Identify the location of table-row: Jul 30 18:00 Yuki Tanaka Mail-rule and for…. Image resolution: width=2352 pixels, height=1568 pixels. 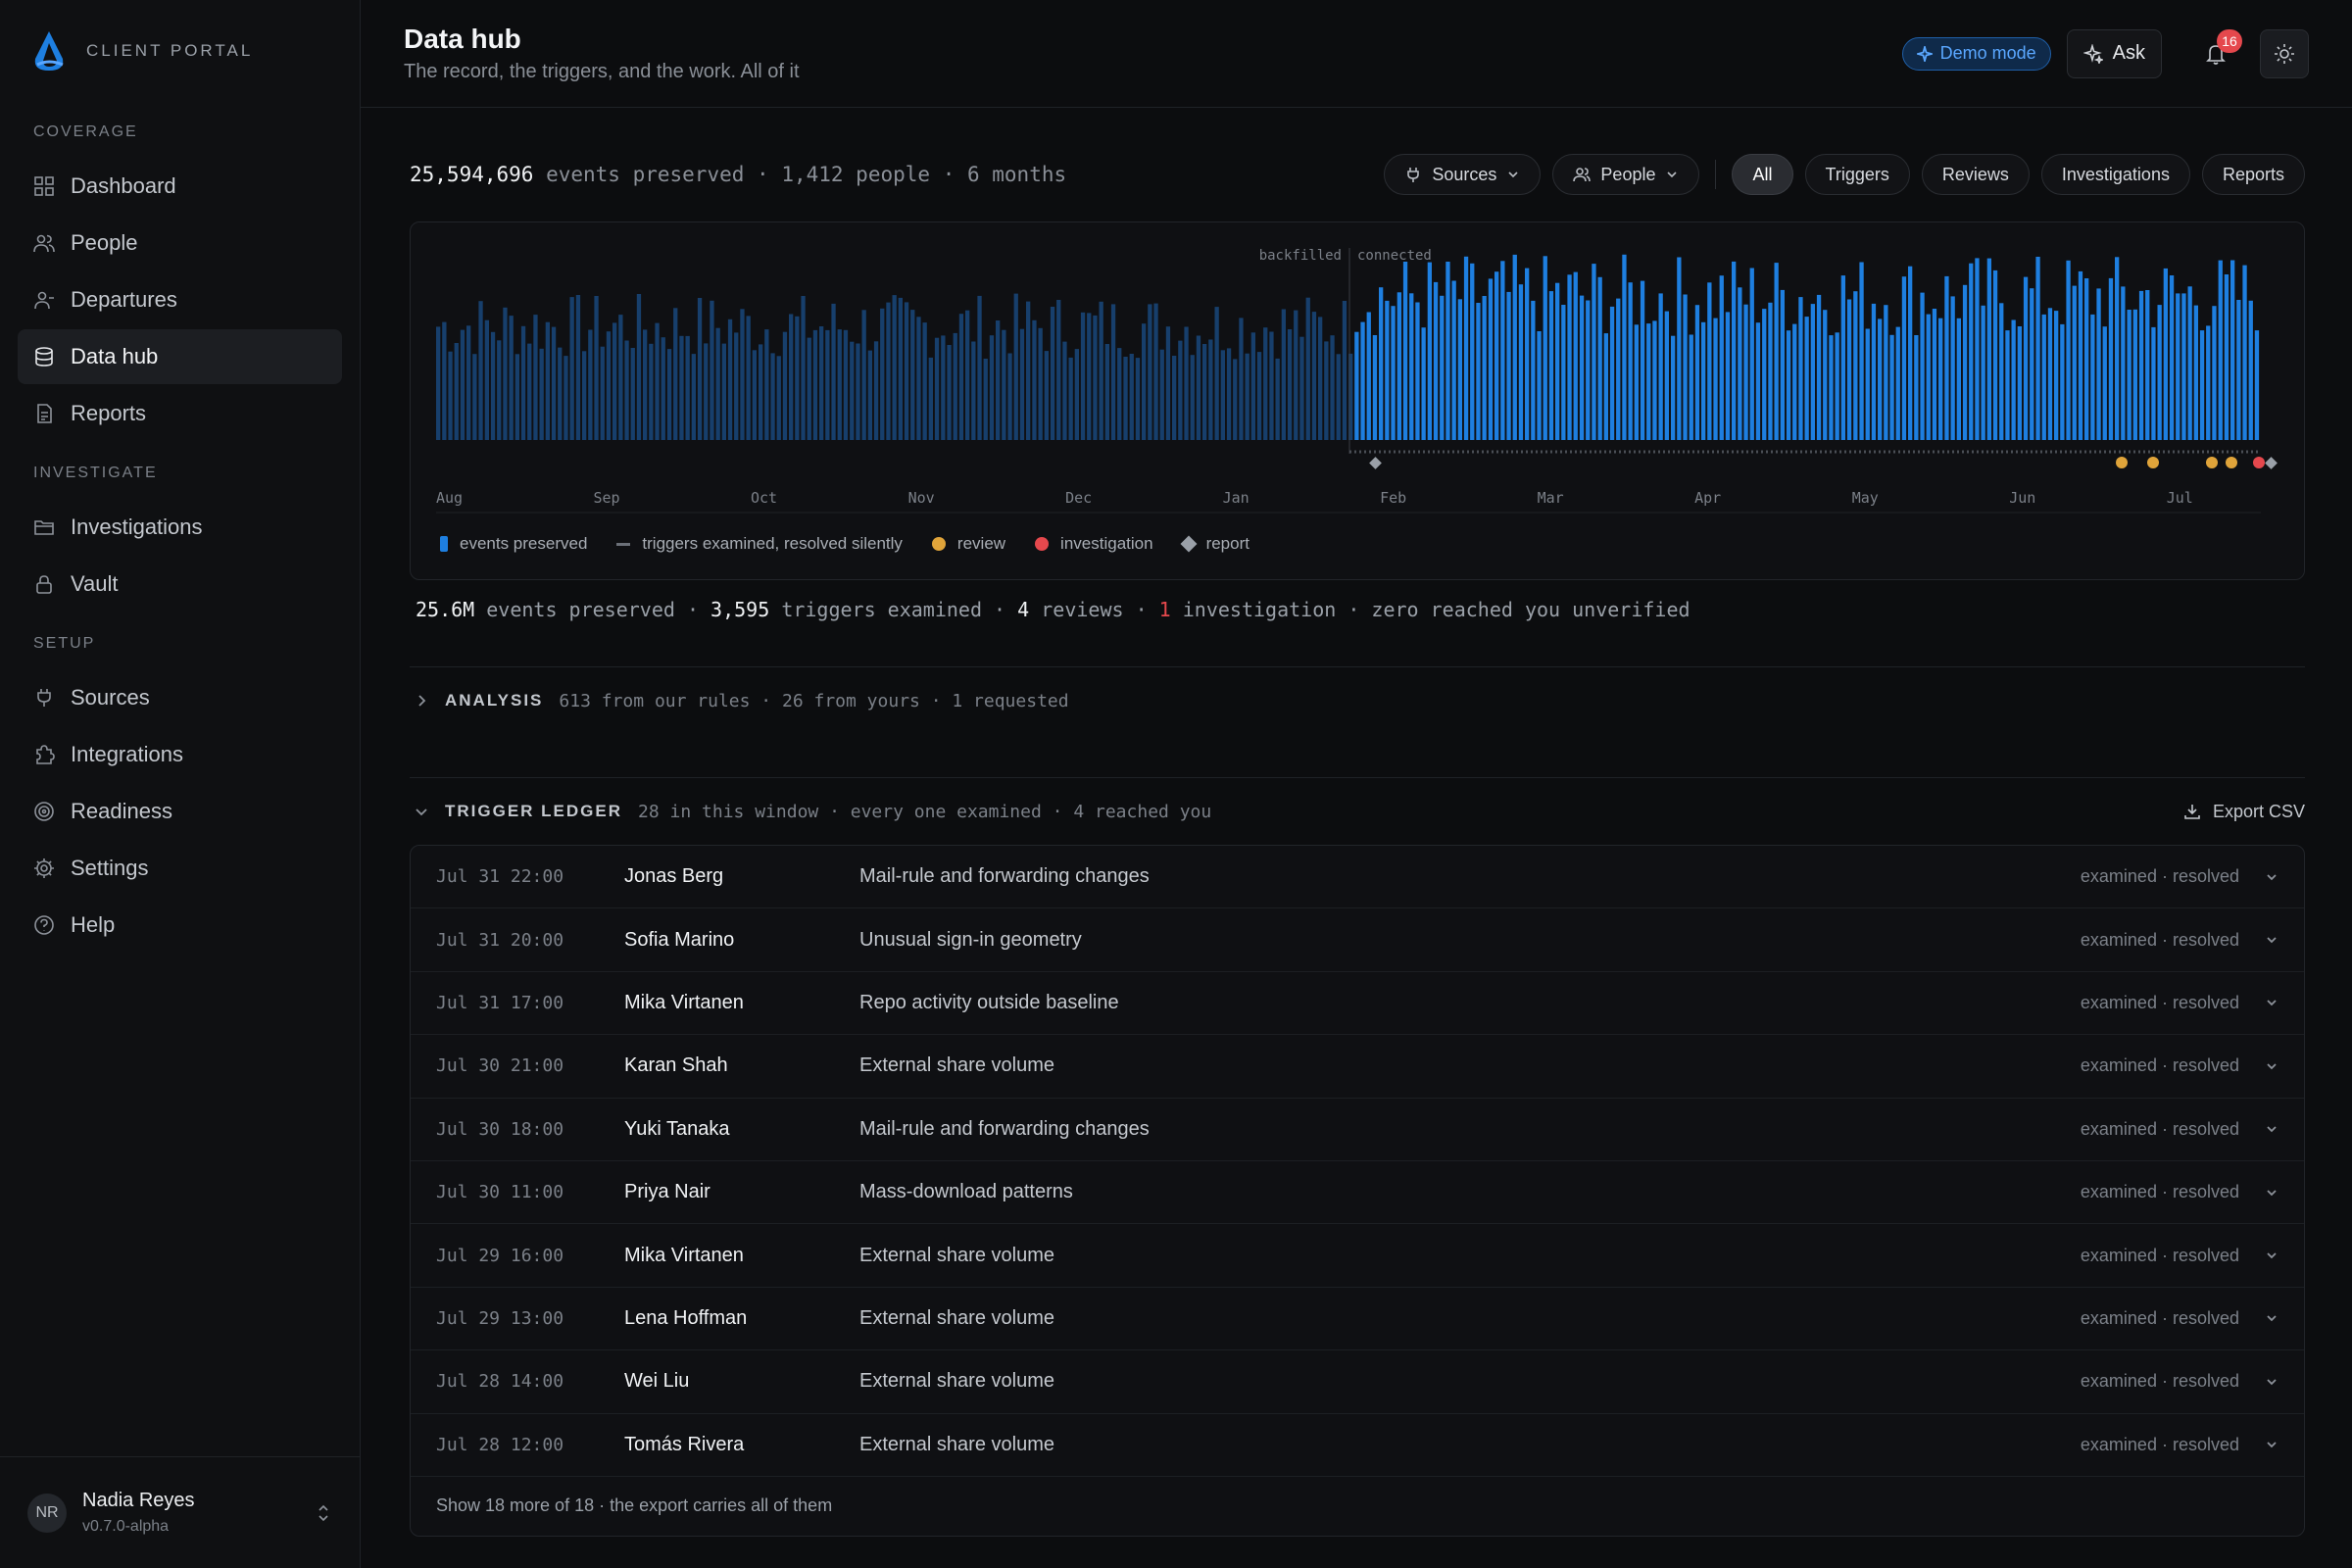
(1357, 1130).